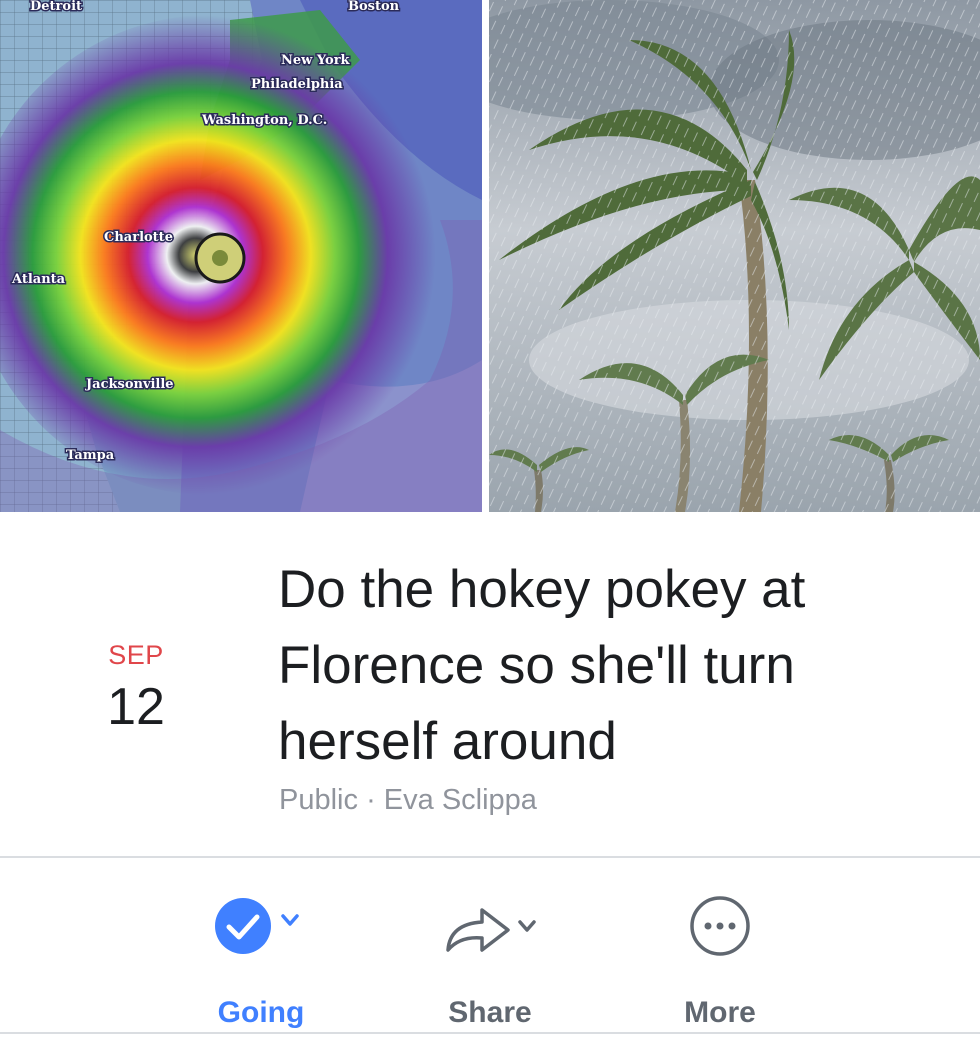  I want to click on map-label-detroit: Detroit, so click(56, 7).